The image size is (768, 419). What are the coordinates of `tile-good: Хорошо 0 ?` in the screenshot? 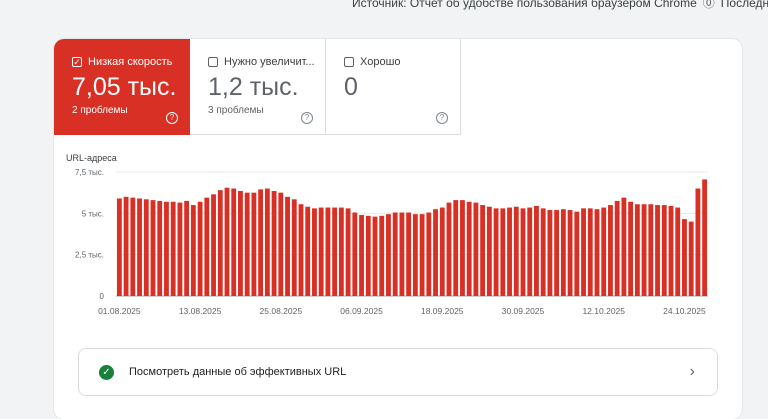 It's located at (393, 87).